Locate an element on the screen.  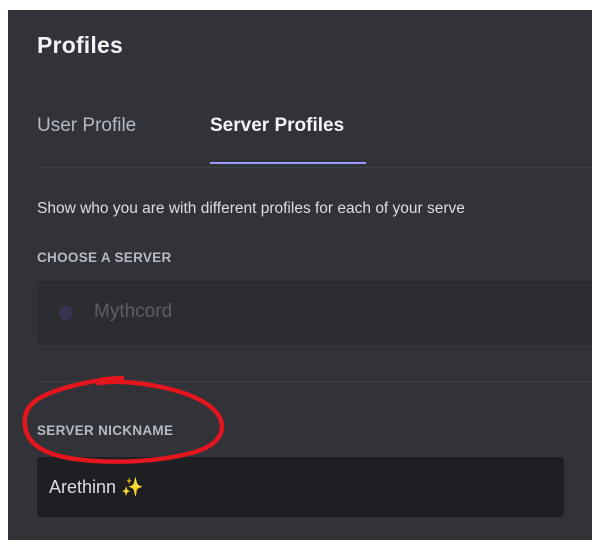
active-tab-indicator is located at coordinates (288, 163).